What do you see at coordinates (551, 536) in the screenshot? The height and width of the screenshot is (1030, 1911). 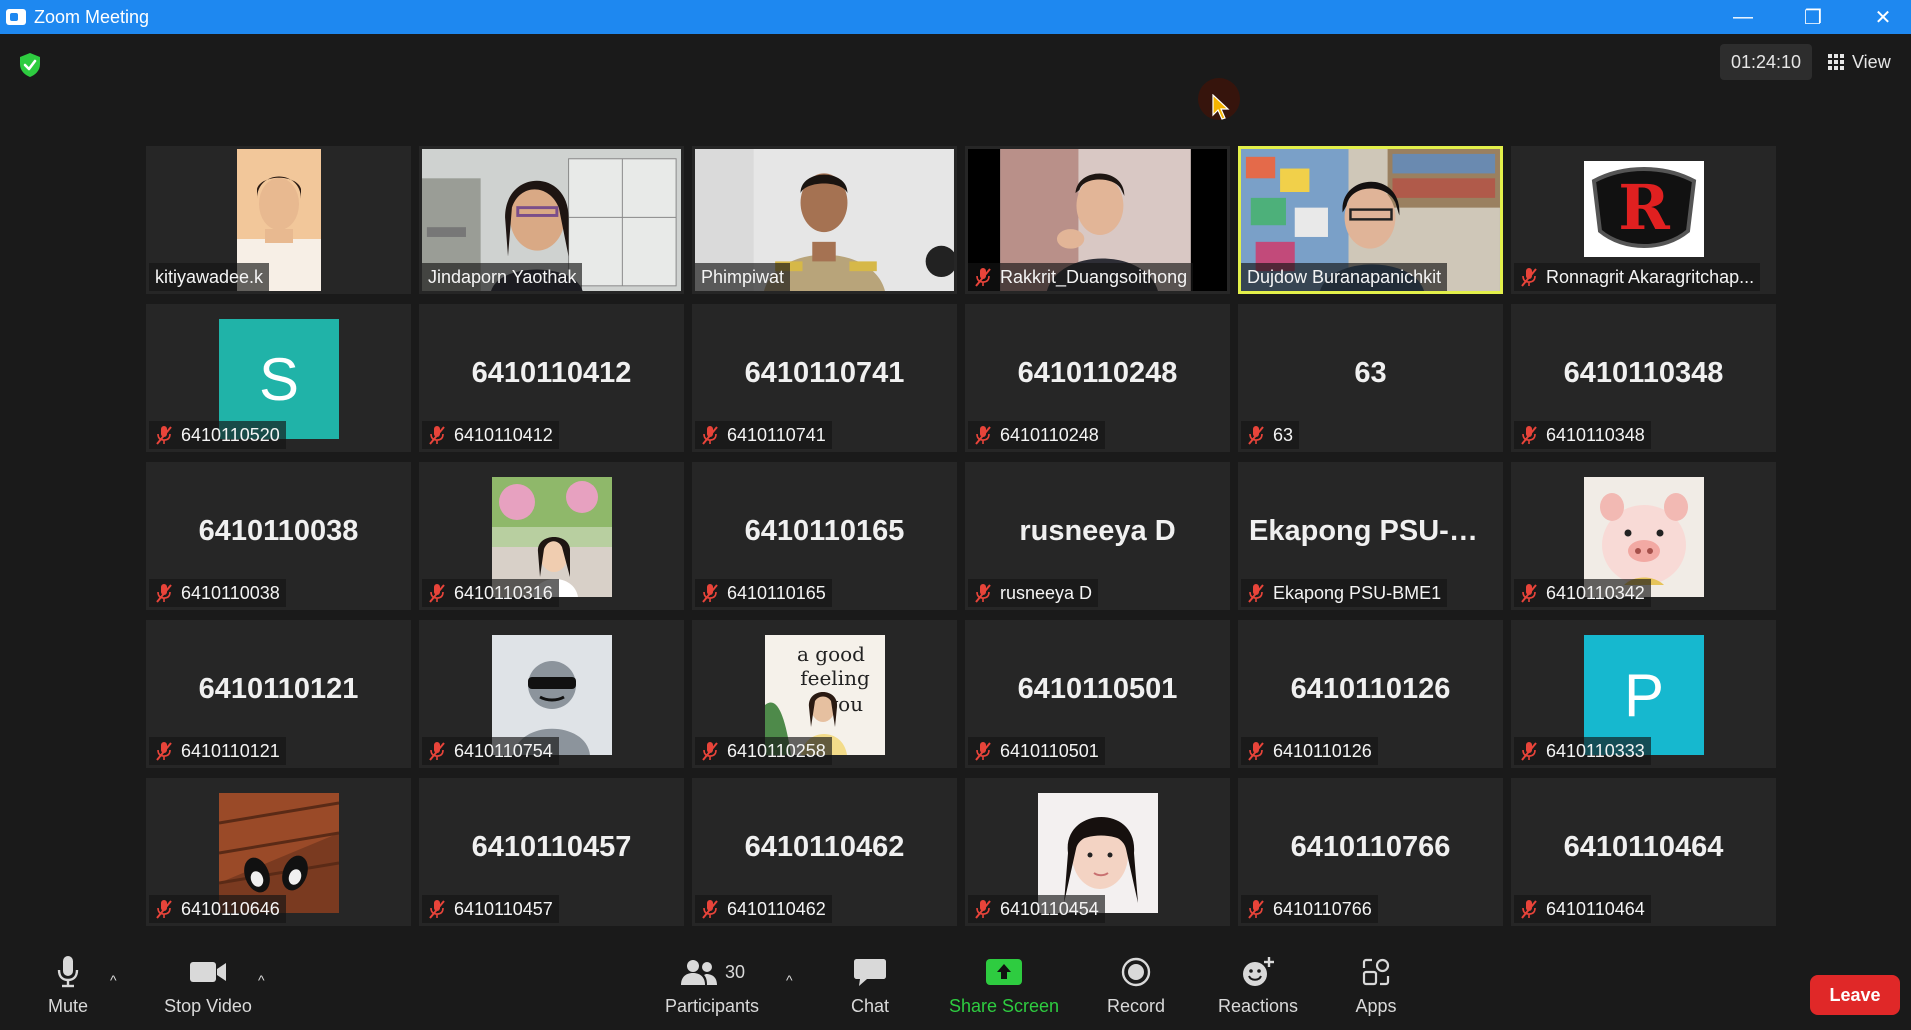 I see `participant-tile: 6410110316` at bounding box center [551, 536].